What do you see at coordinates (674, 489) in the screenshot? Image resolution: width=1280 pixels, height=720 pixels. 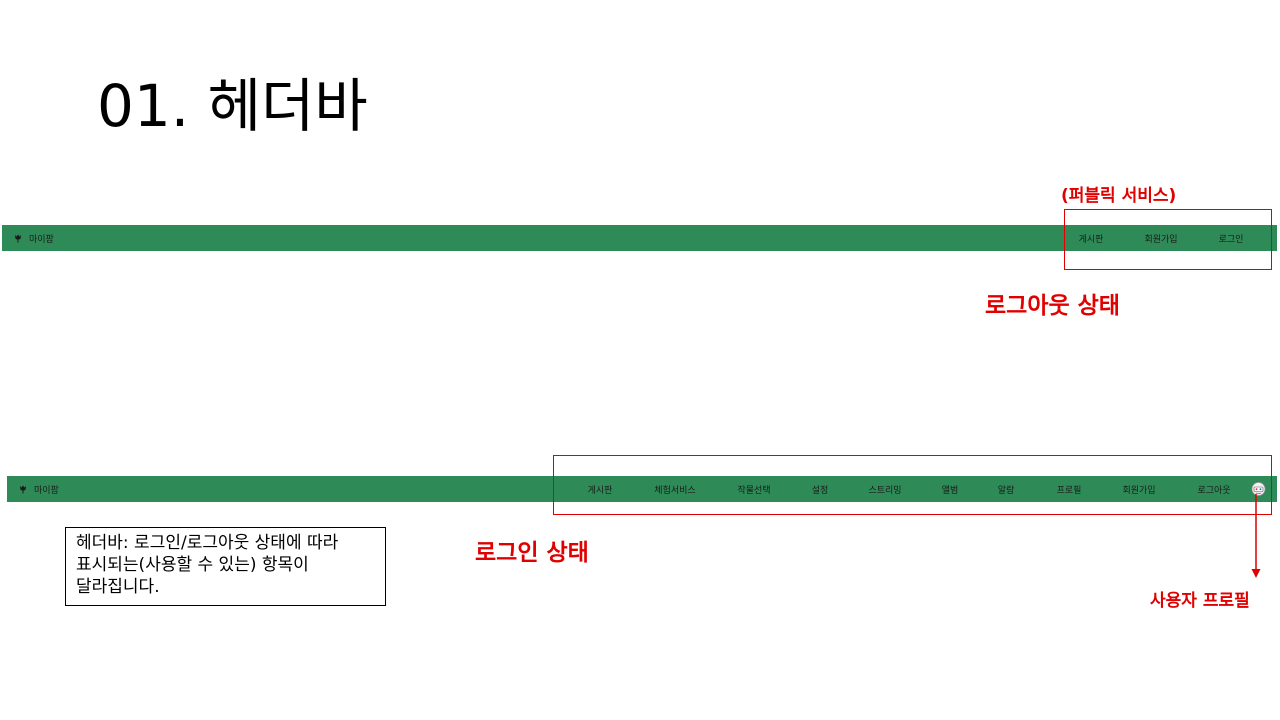 I see `nav-item-experience-service: 체험서비스` at bounding box center [674, 489].